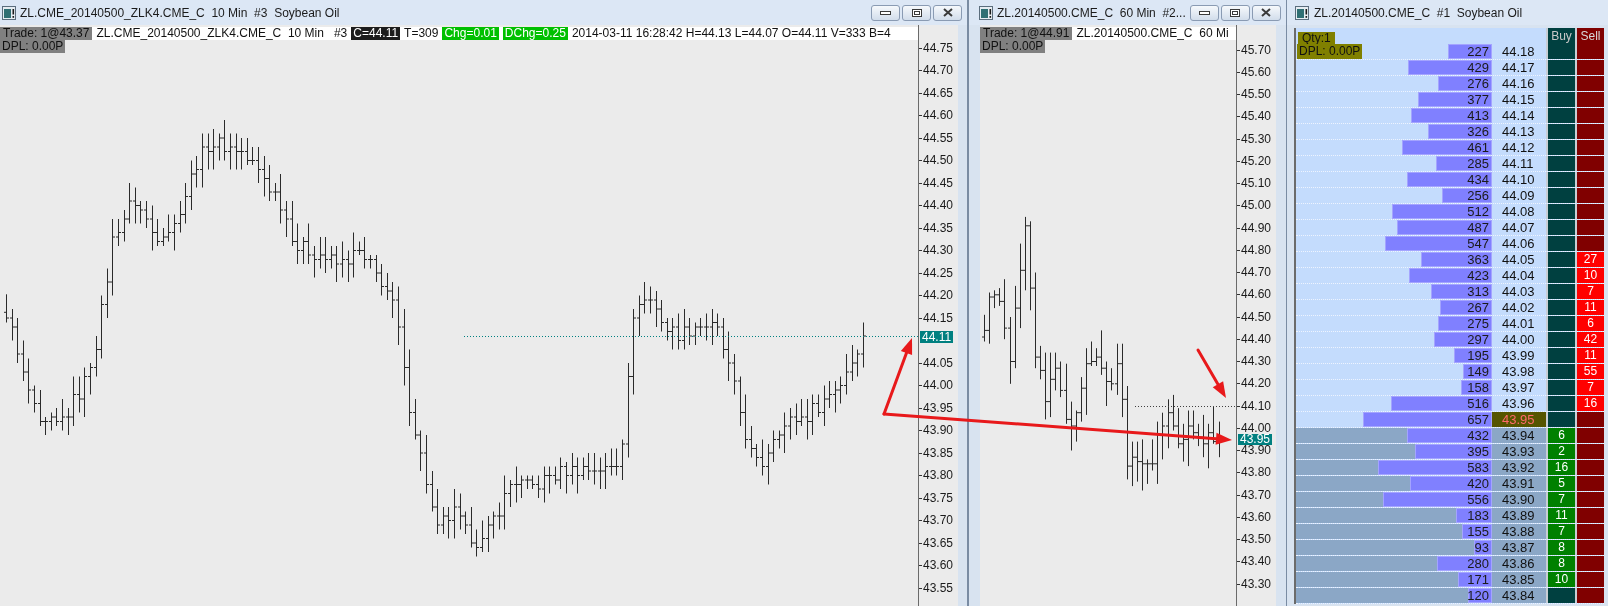 Image resolution: width=1608 pixels, height=606 pixels. Describe the element at coordinates (1589, 403) in the screenshot. I see `sell-cell: 16` at that location.